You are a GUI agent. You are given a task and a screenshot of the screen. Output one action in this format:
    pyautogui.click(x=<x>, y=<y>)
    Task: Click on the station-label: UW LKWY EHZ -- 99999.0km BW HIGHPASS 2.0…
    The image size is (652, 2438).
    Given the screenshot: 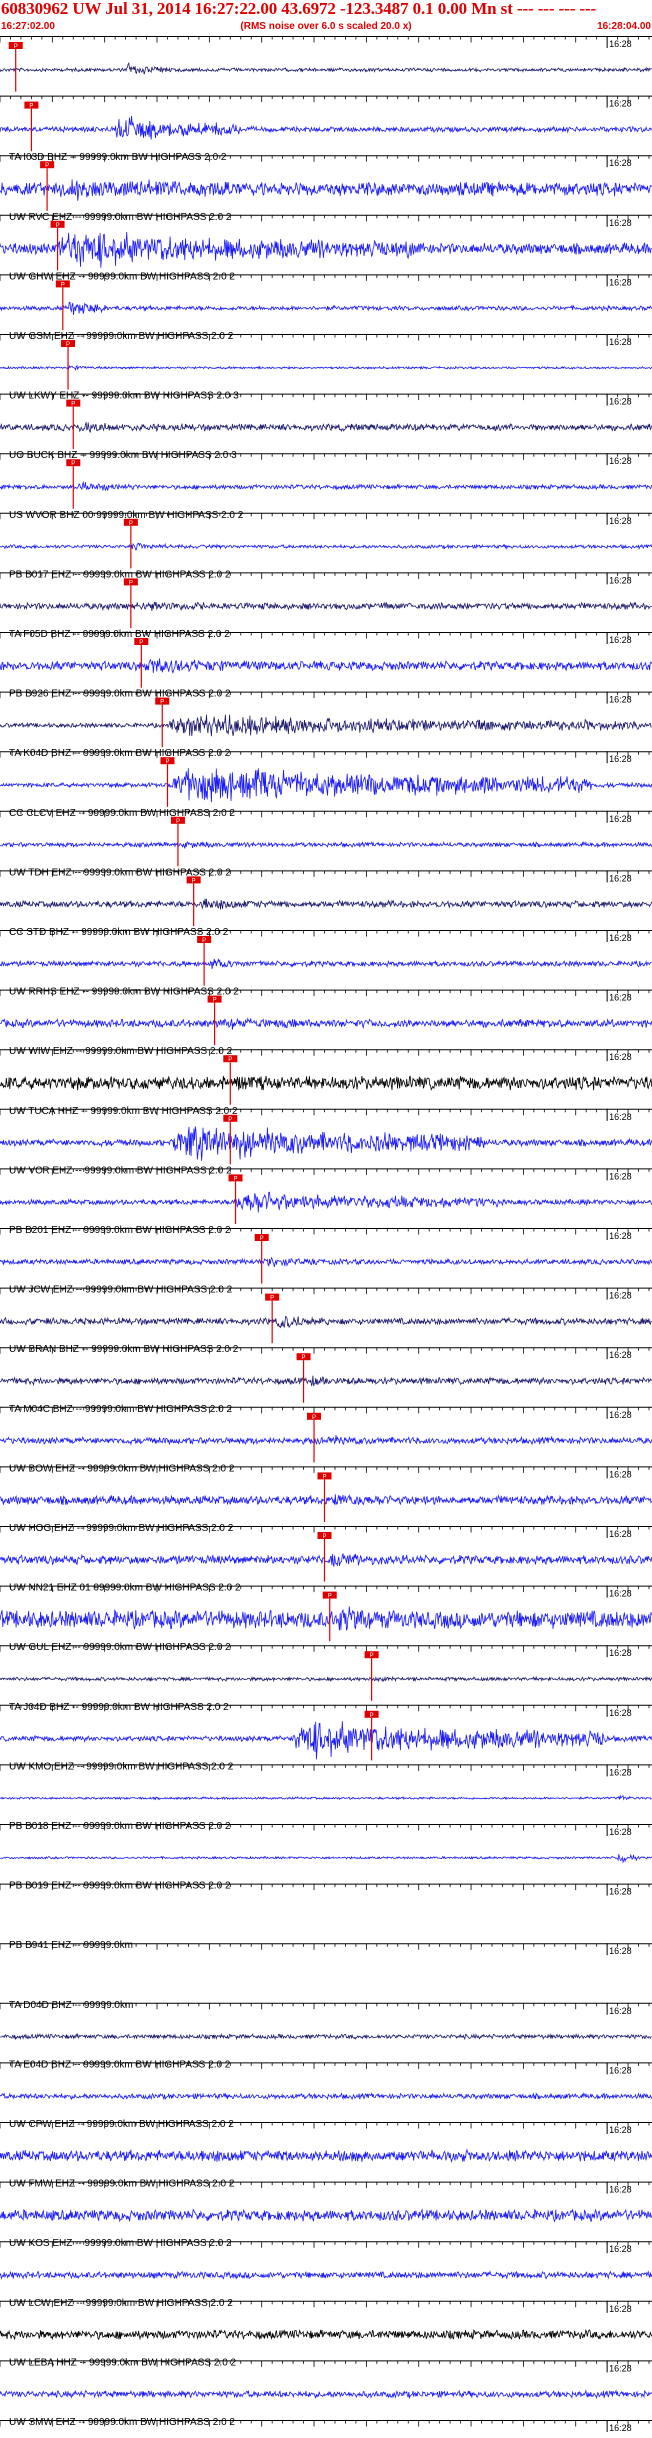 What is the action you would take?
    pyautogui.click(x=124, y=396)
    